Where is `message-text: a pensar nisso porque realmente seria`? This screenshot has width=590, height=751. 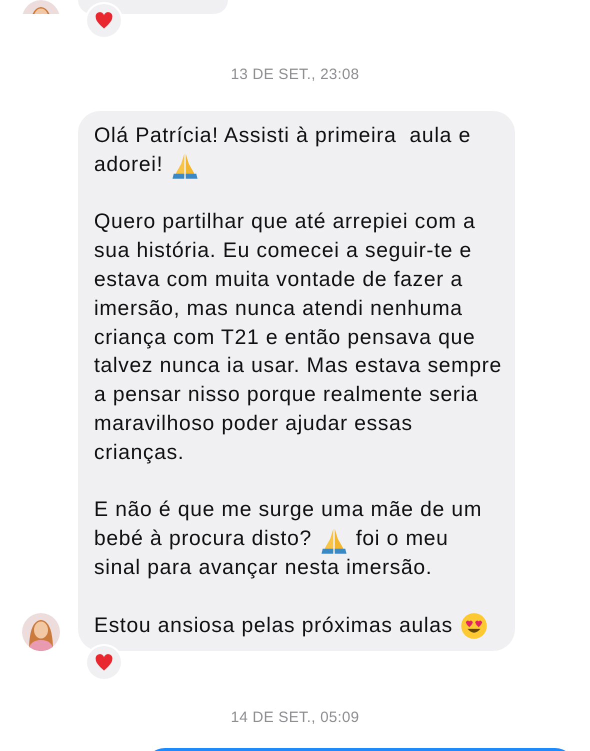
message-text: a pensar nisso porque realmente seria is located at coordinates (286, 395).